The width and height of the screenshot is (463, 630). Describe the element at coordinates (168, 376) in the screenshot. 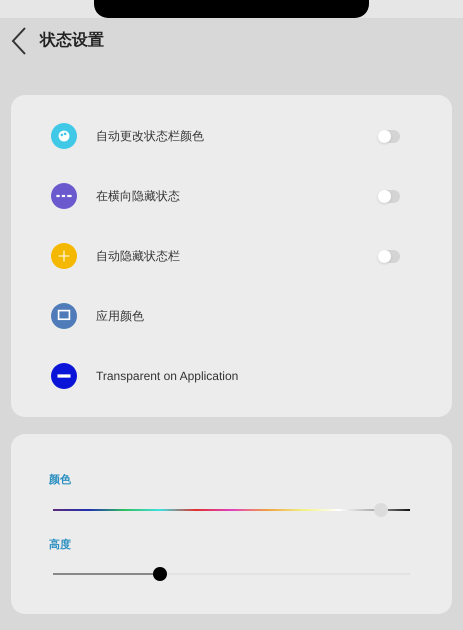

I see `setting-label: Transparent on Application` at that location.